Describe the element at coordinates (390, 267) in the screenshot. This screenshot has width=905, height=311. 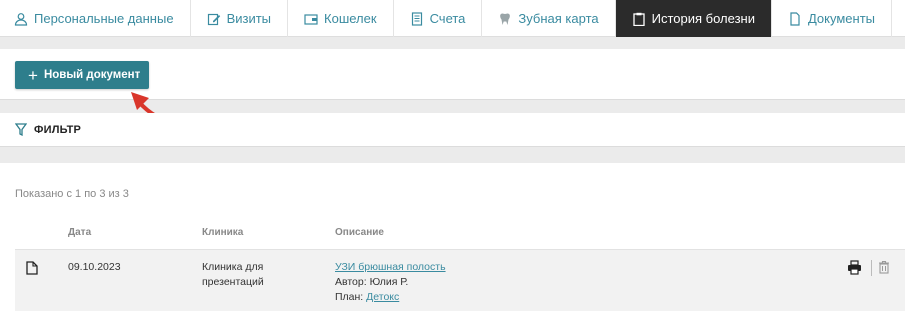
I see `document-title-link: УЗИ брюшная полость` at that location.